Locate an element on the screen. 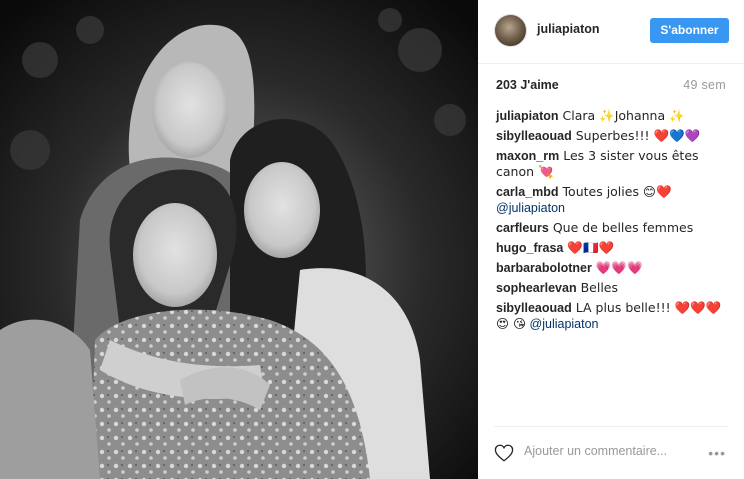  comment-footer: ••• is located at coordinates (611, 450).